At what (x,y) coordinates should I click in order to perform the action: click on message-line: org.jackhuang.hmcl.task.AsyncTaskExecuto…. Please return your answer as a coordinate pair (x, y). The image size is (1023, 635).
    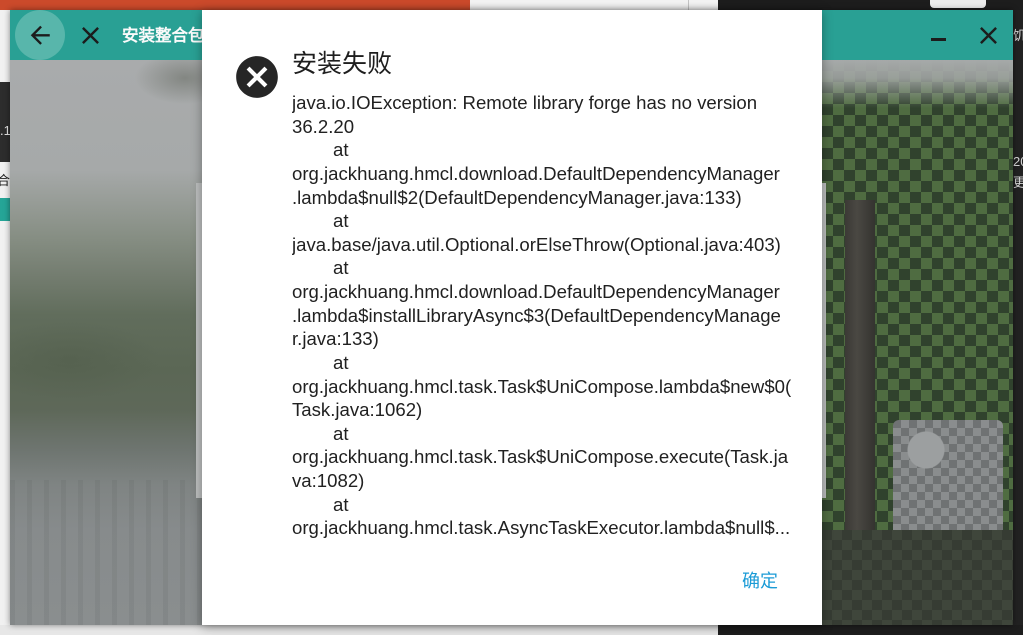
    Looking at the image, I should click on (541, 528).